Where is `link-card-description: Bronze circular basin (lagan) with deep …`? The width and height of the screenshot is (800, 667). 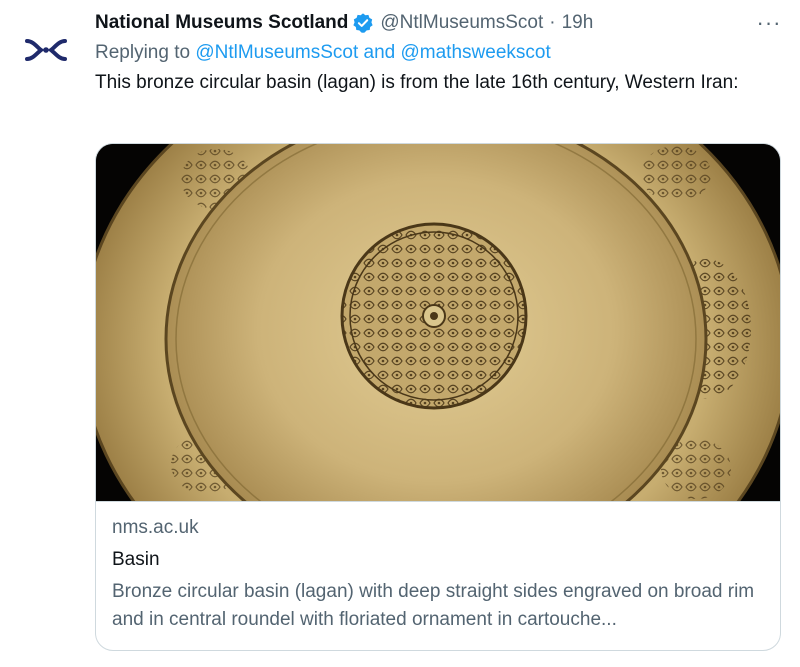 link-card-description: Bronze circular basin (lagan) with deep … is located at coordinates (433, 605).